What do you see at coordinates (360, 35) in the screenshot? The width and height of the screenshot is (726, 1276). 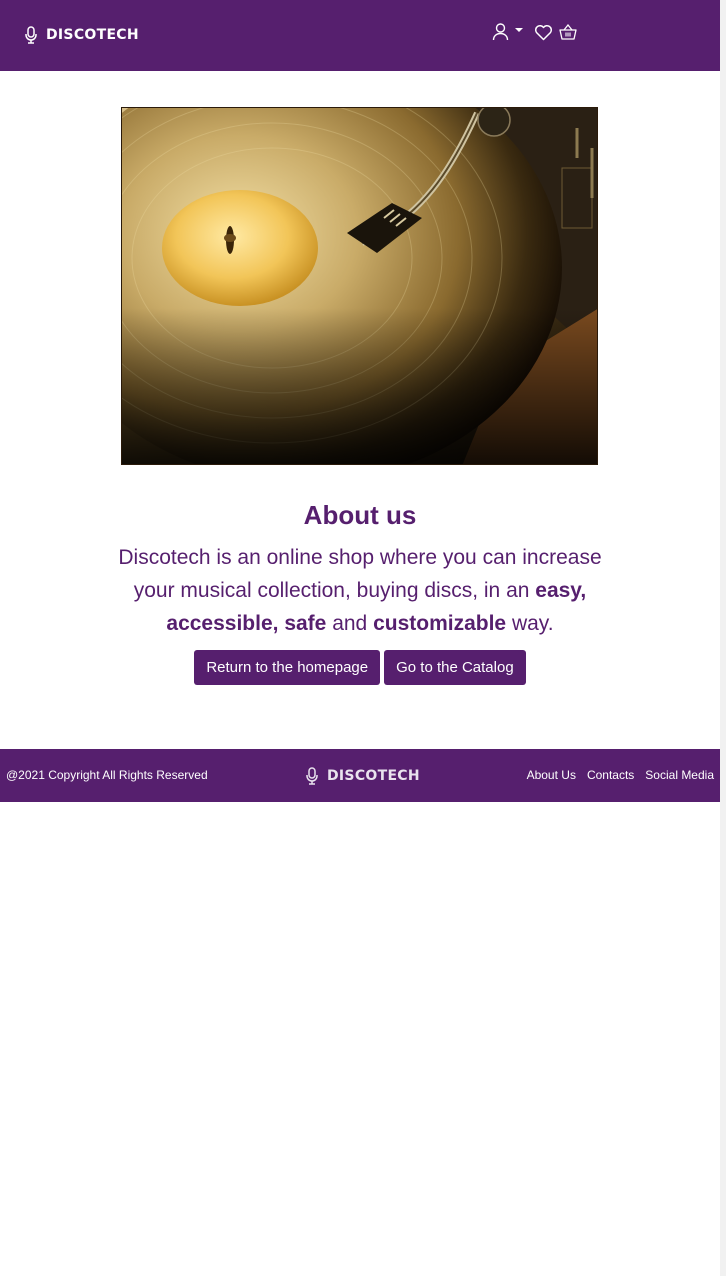 I see `navbar: DISCOTECH` at bounding box center [360, 35].